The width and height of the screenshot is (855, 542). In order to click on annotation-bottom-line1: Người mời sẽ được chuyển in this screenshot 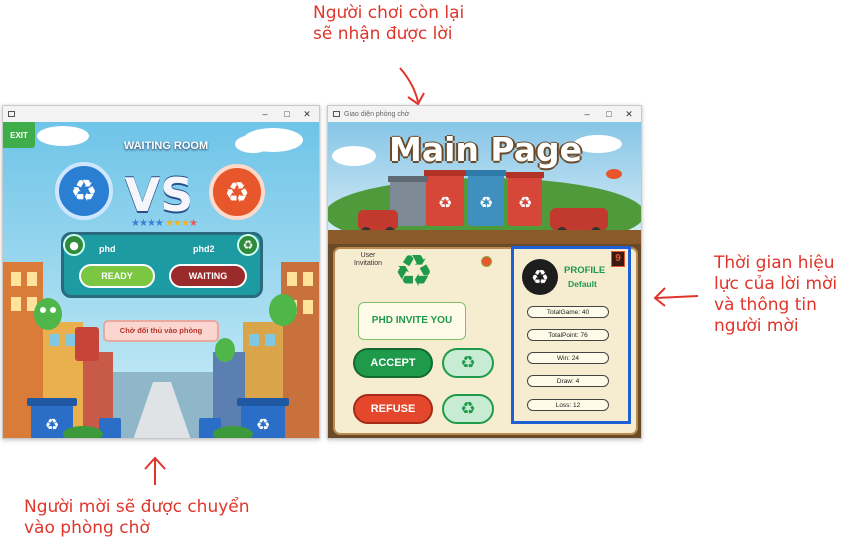, I will do `click(137, 507)`.